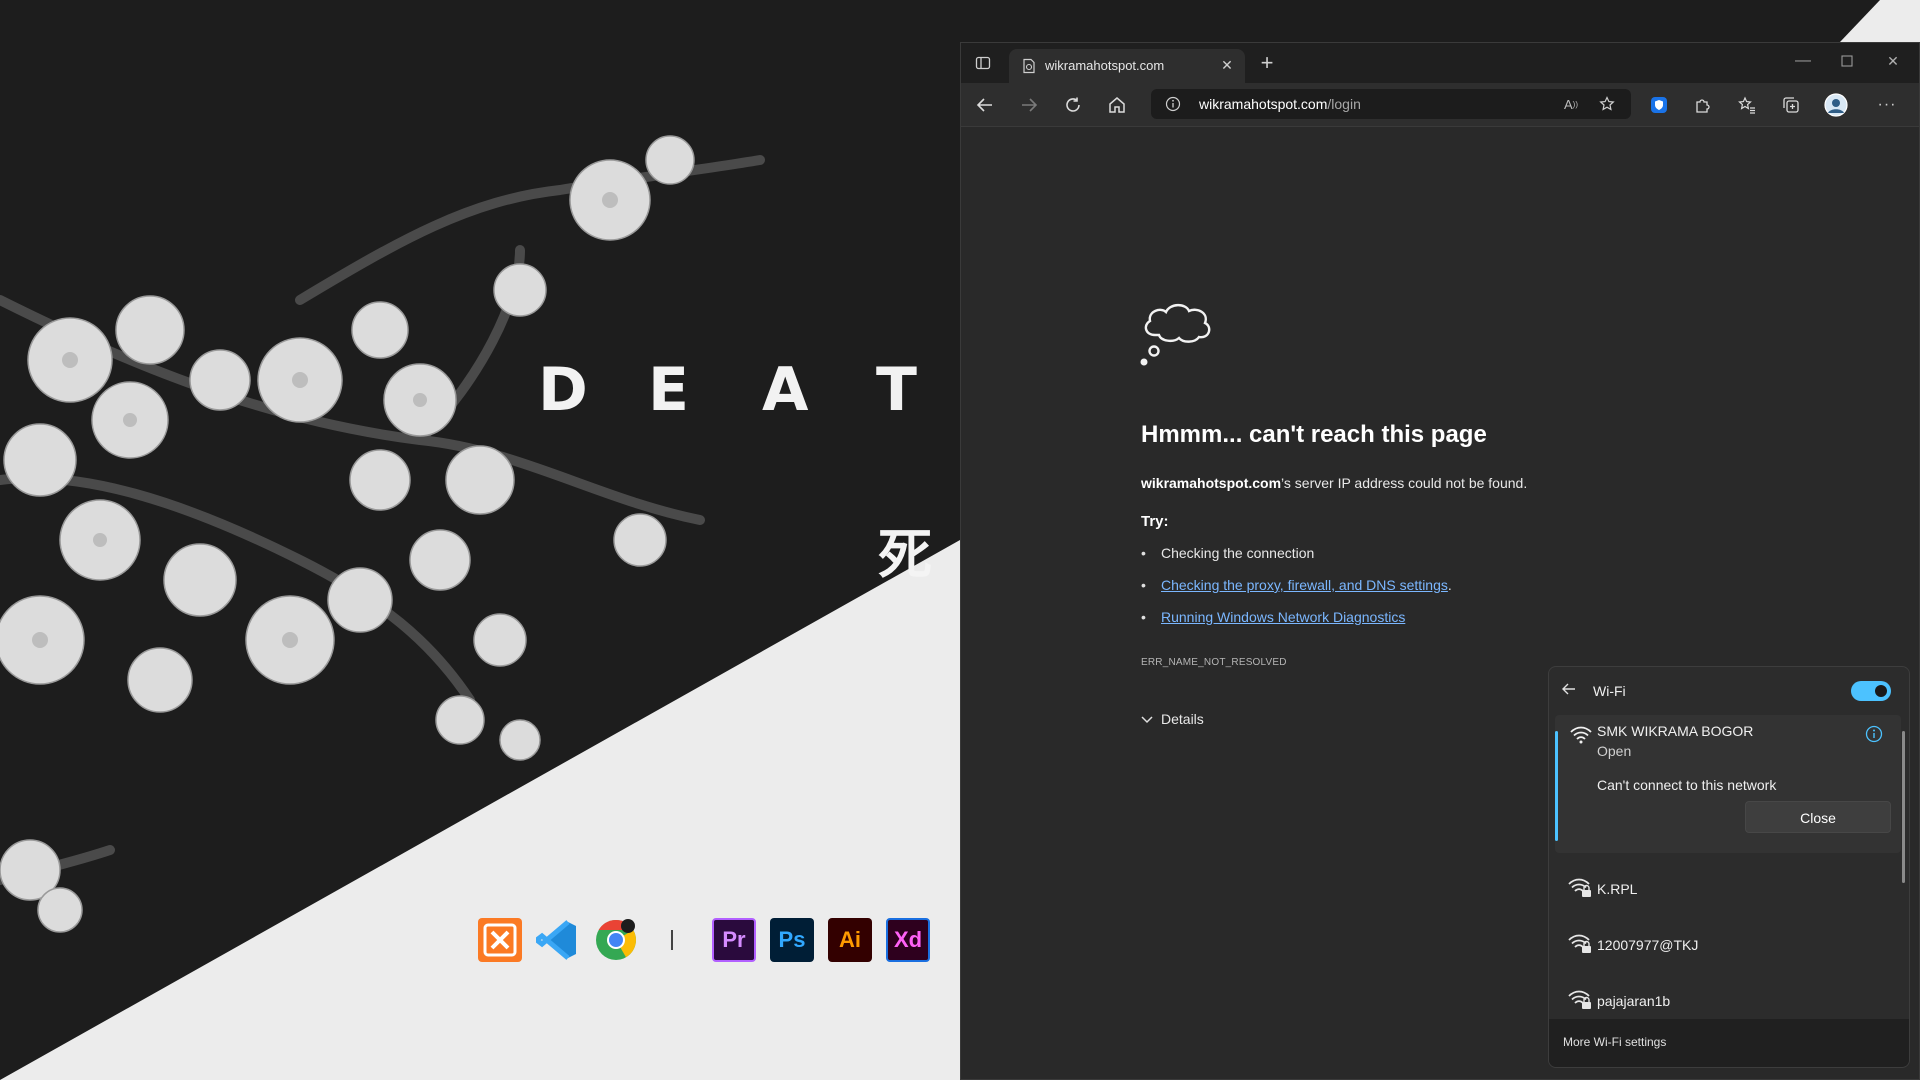  I want to click on shield-extension-icon, so click(1659, 105).